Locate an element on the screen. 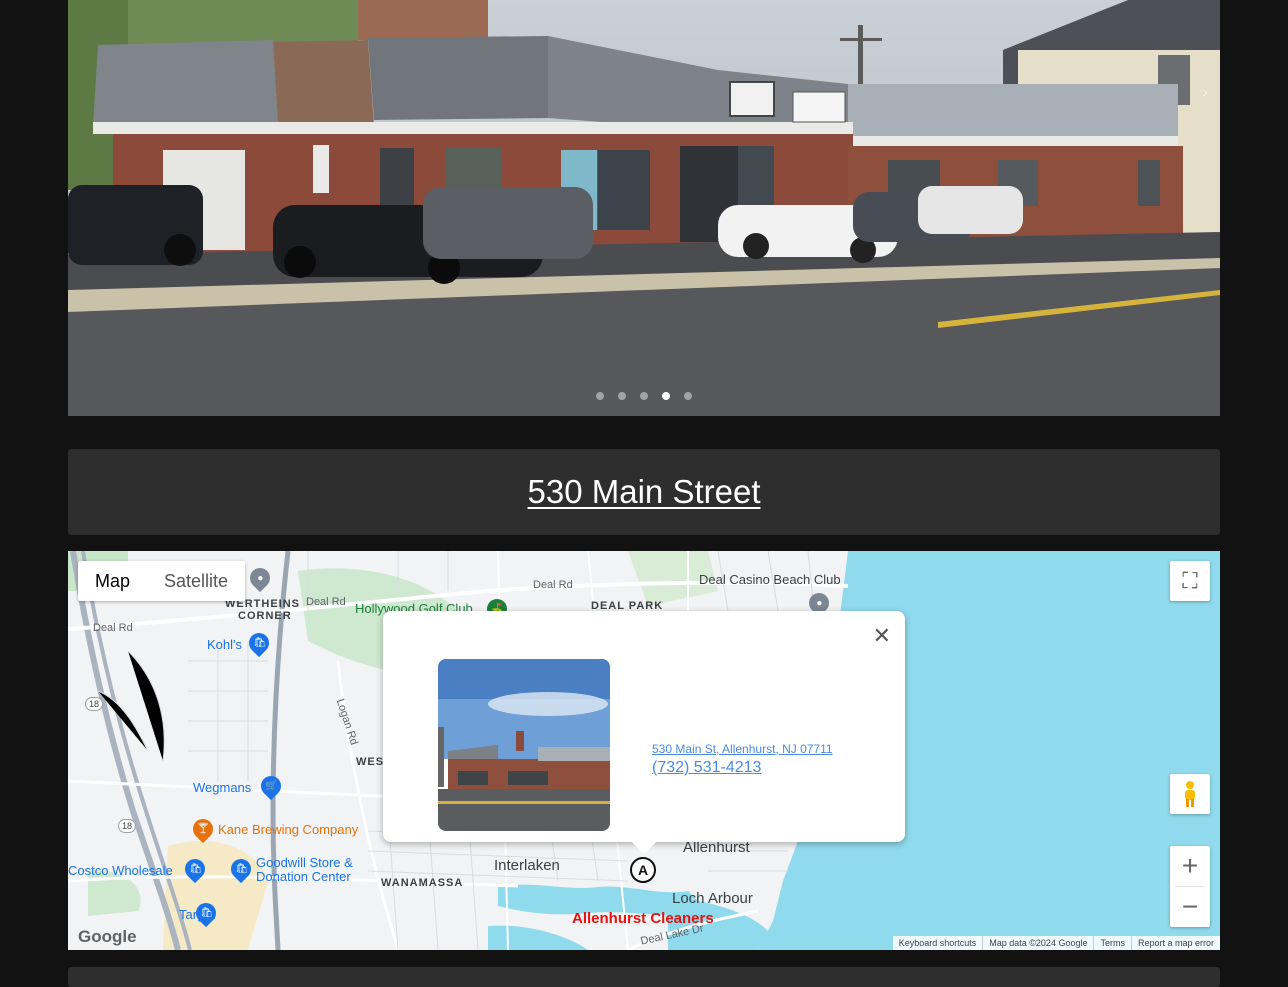 The image size is (1288, 987). map-label: WANAMASSA is located at coordinates (422, 883).